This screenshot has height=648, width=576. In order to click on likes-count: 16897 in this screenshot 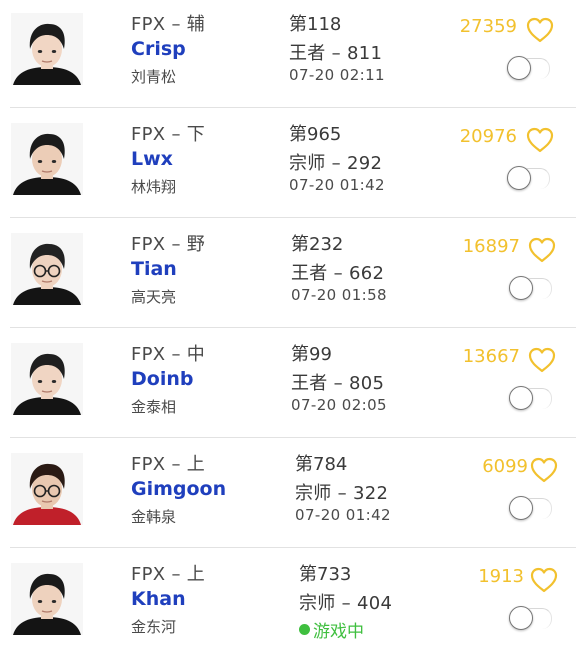, I will do `click(491, 246)`.